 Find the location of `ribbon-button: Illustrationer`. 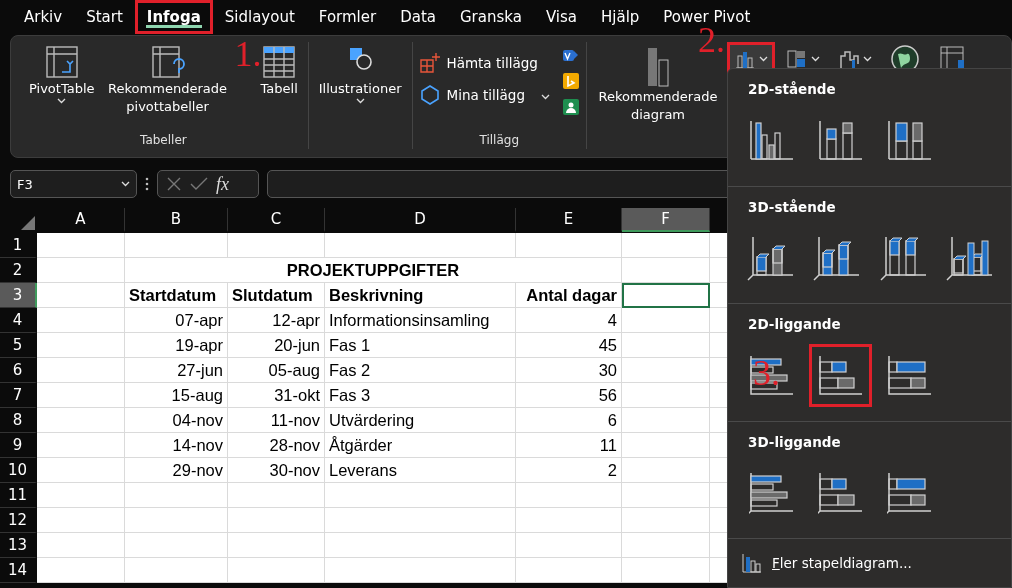

ribbon-button: Illustrationer is located at coordinates (360, 74).